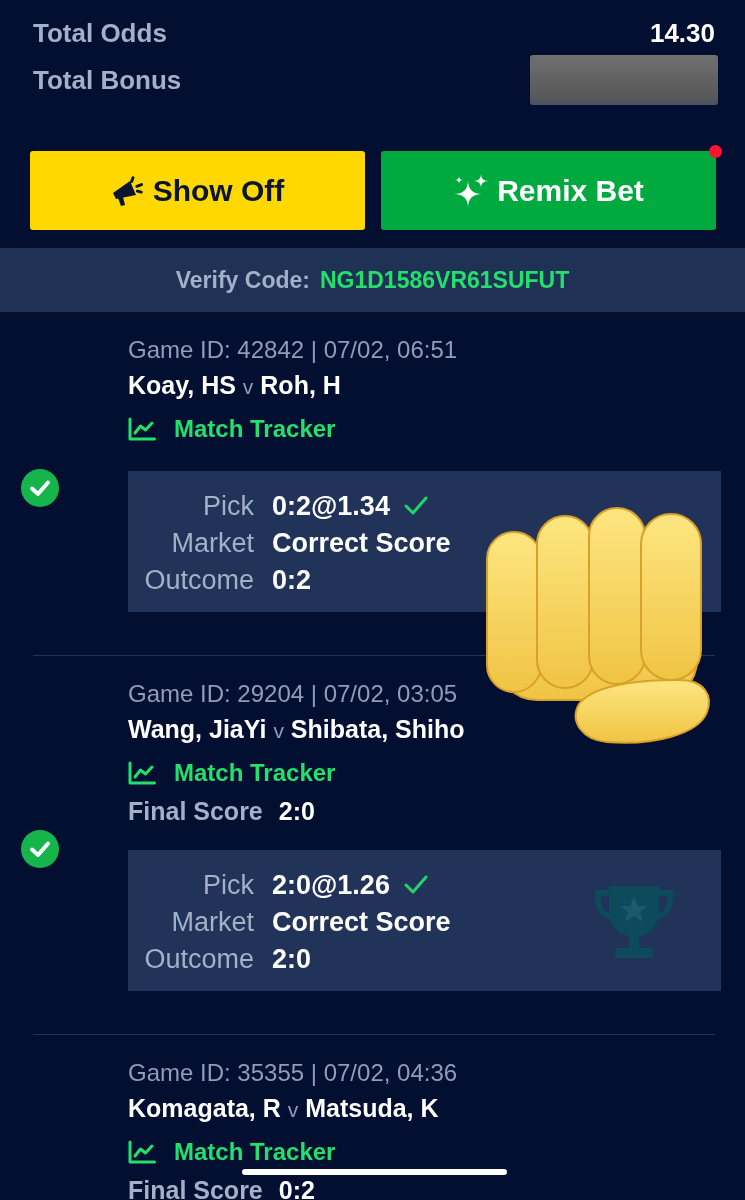 Image resolution: width=745 pixels, height=1200 pixels. What do you see at coordinates (293, 1073) in the screenshot?
I see `game-id-text: Game ID: 35355 | 07/02, 04:36` at bounding box center [293, 1073].